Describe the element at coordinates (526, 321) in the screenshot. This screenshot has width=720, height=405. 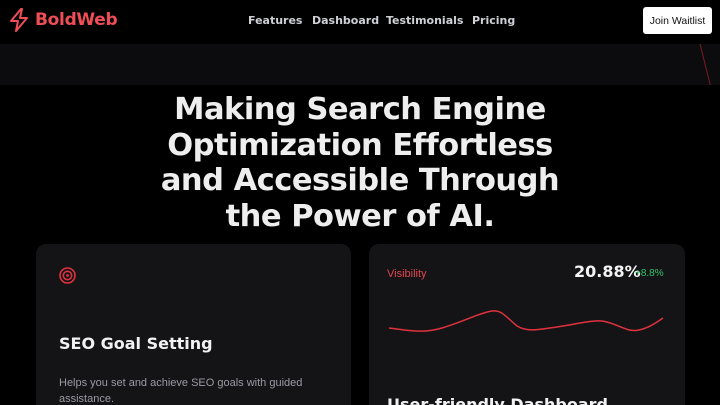
I see `visibility-sparkline` at that location.